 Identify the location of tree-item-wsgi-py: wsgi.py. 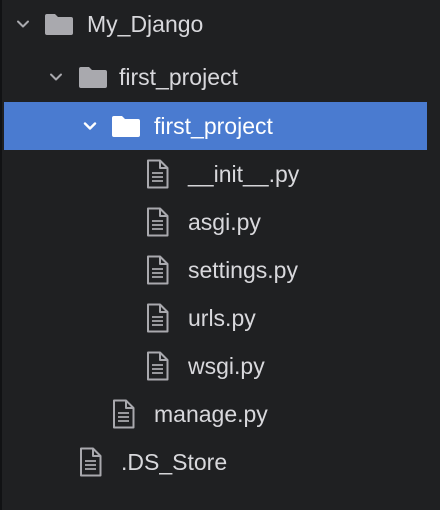
(215, 366).